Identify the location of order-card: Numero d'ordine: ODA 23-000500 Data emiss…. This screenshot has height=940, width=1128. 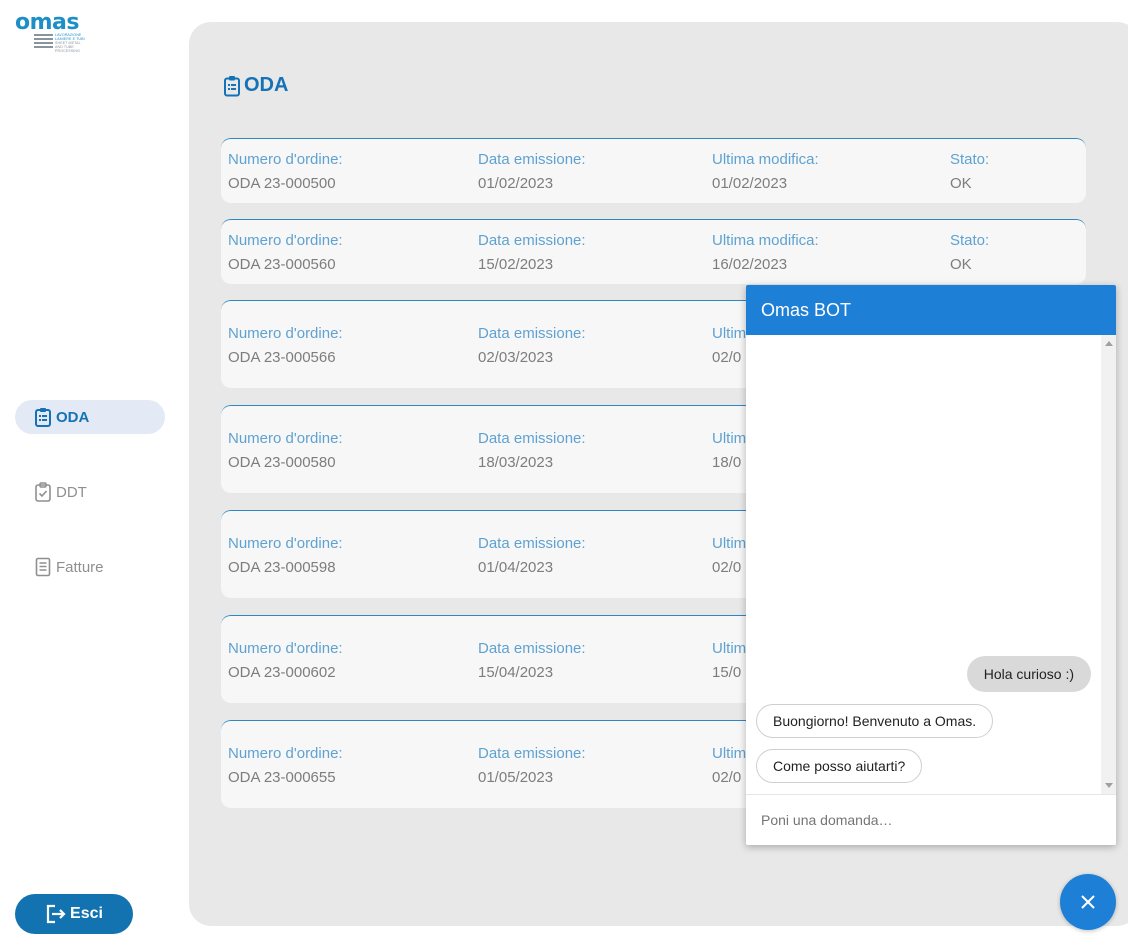
(653, 170).